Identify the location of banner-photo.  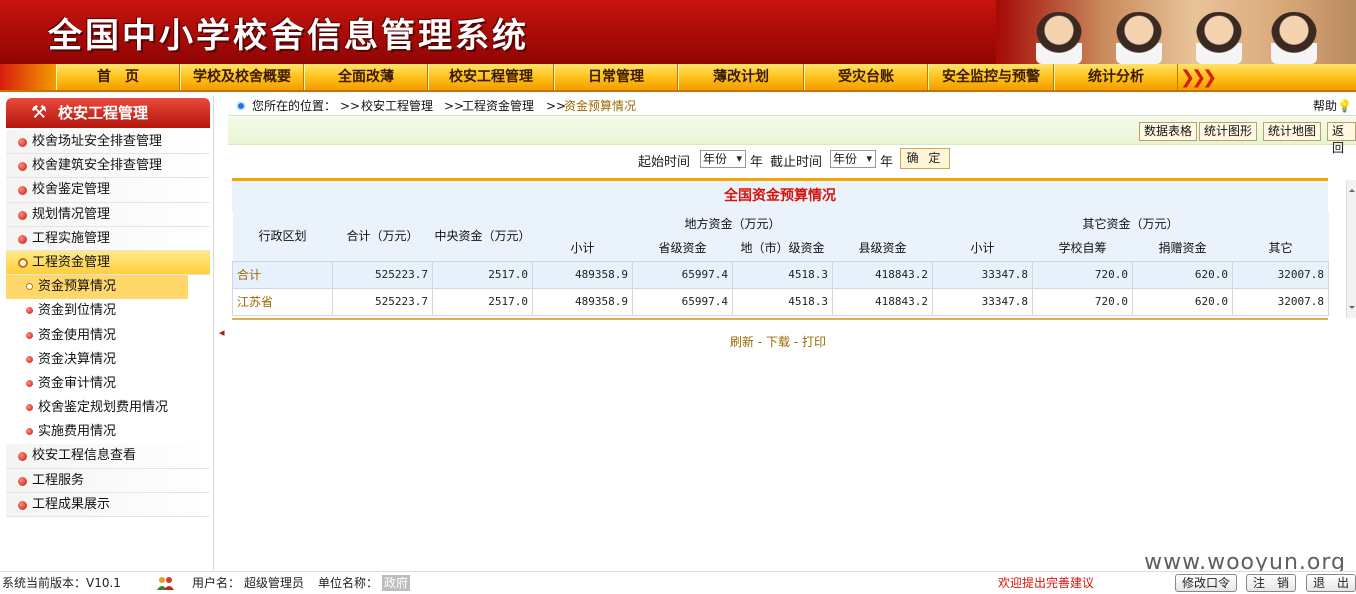
(1176, 32).